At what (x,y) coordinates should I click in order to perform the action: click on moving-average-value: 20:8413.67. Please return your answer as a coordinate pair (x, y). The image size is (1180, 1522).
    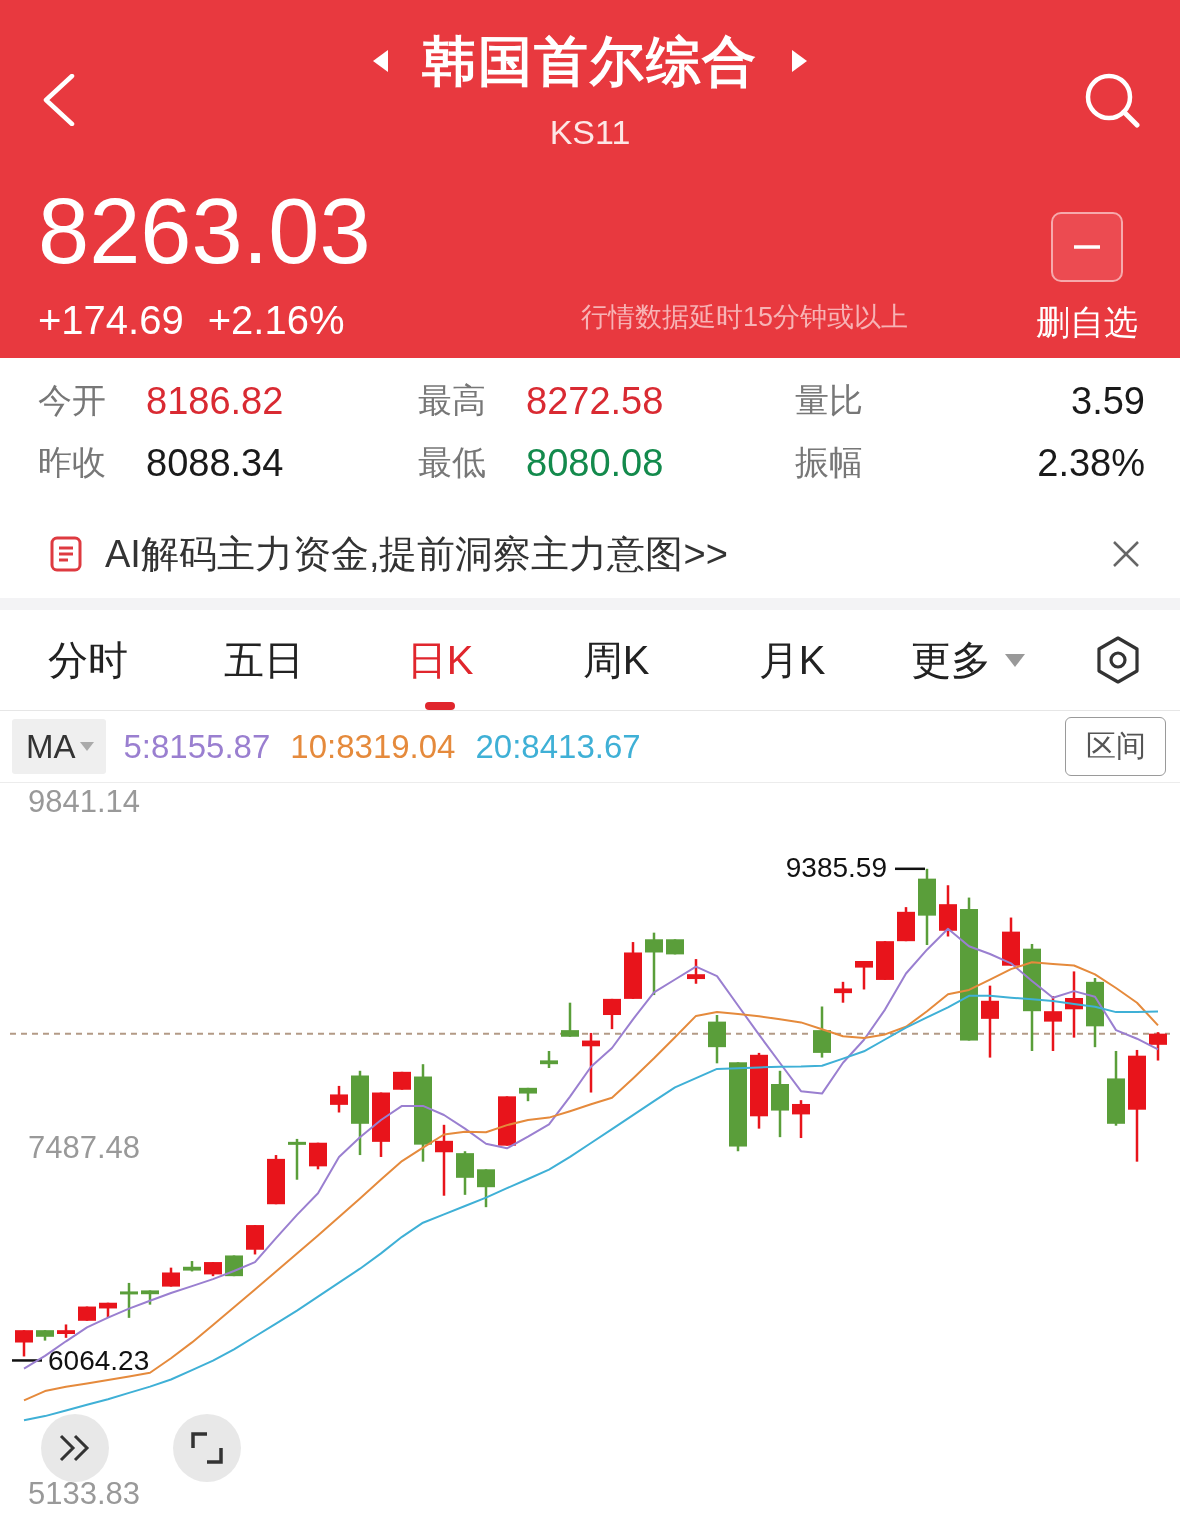
    Looking at the image, I should click on (558, 746).